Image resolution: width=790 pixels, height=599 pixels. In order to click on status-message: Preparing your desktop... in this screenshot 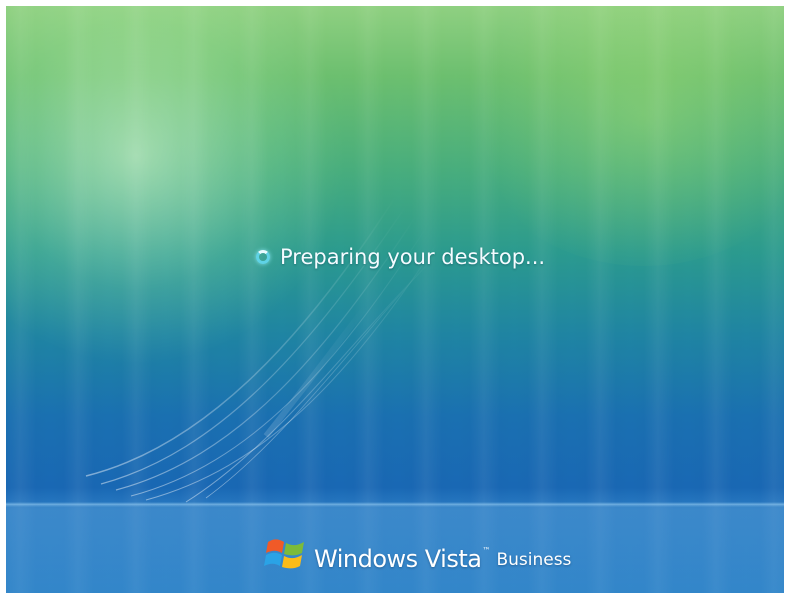, I will do `click(400, 257)`.